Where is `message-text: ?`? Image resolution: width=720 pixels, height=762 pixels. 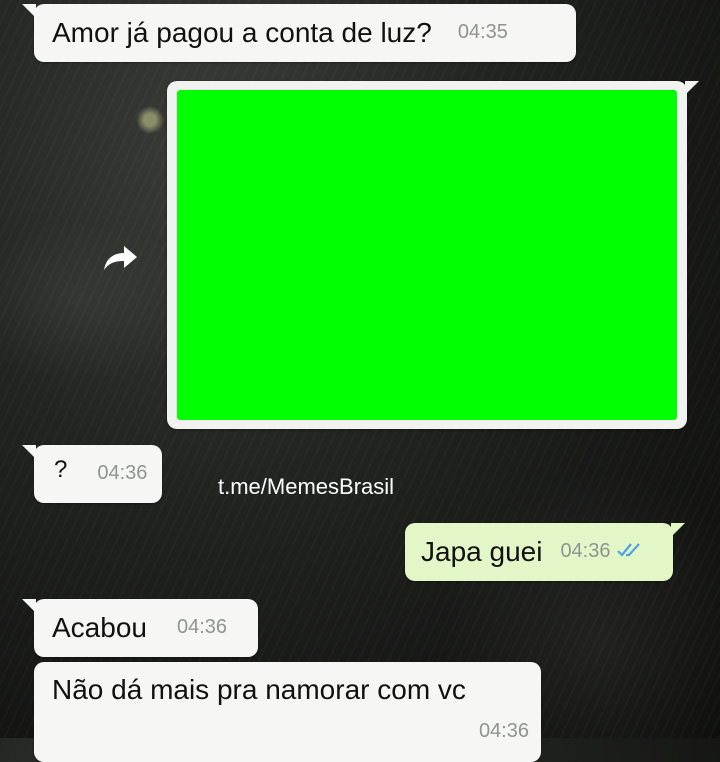
message-text: ? is located at coordinates (61, 469).